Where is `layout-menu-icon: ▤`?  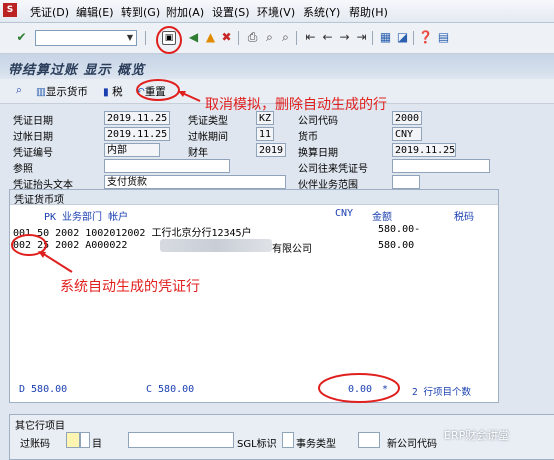 layout-menu-icon: ▤ is located at coordinates (443, 37).